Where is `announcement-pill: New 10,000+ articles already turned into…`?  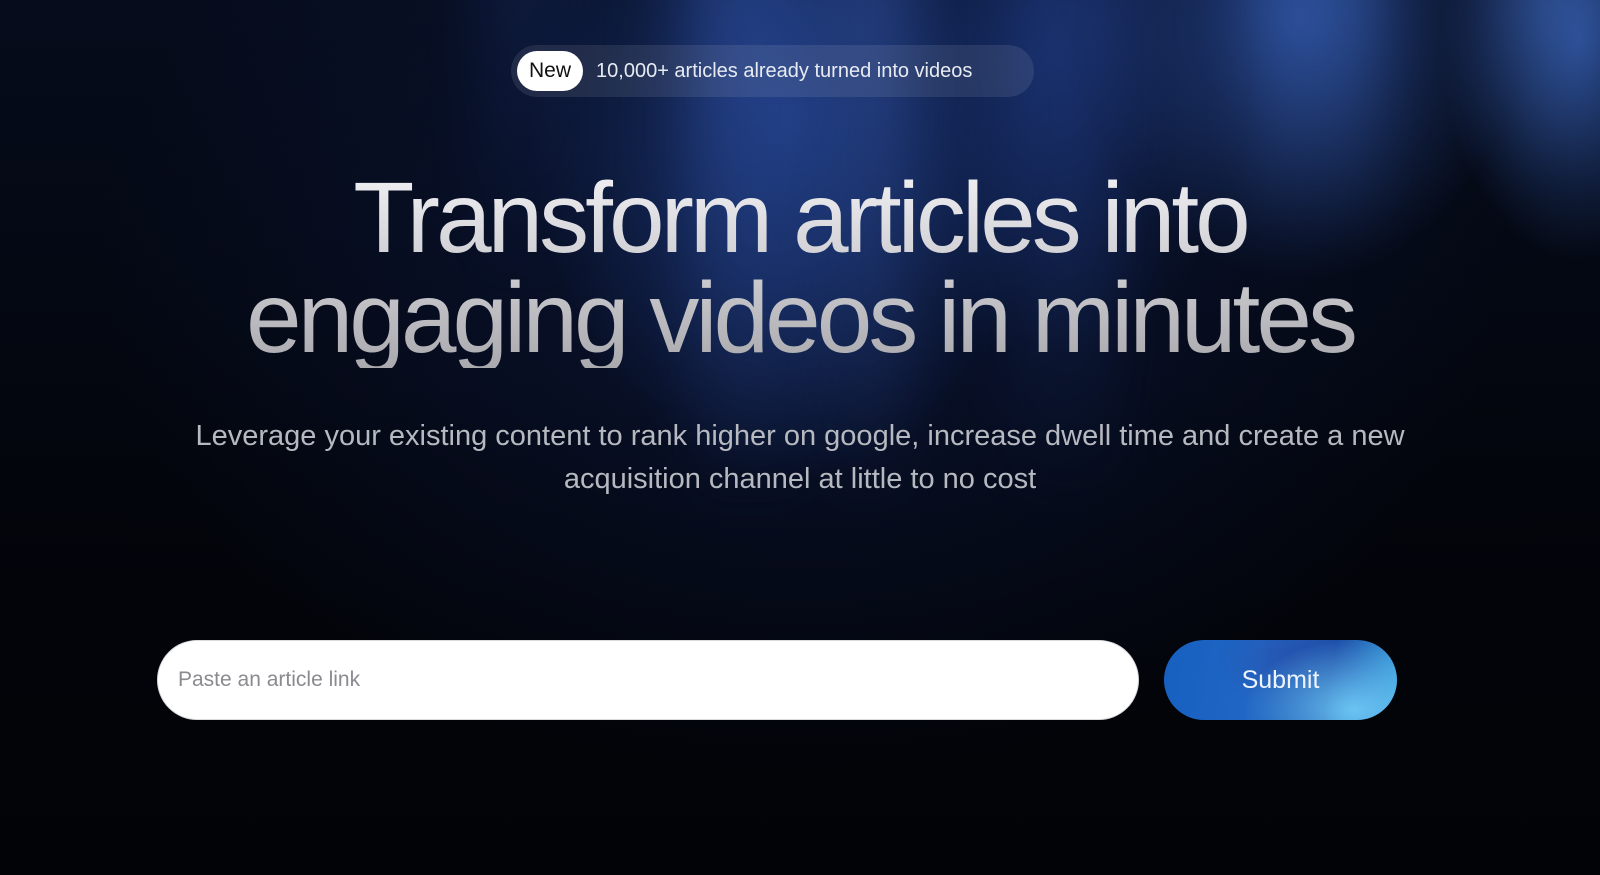 announcement-pill: New 10,000+ articles already turned into… is located at coordinates (772, 71).